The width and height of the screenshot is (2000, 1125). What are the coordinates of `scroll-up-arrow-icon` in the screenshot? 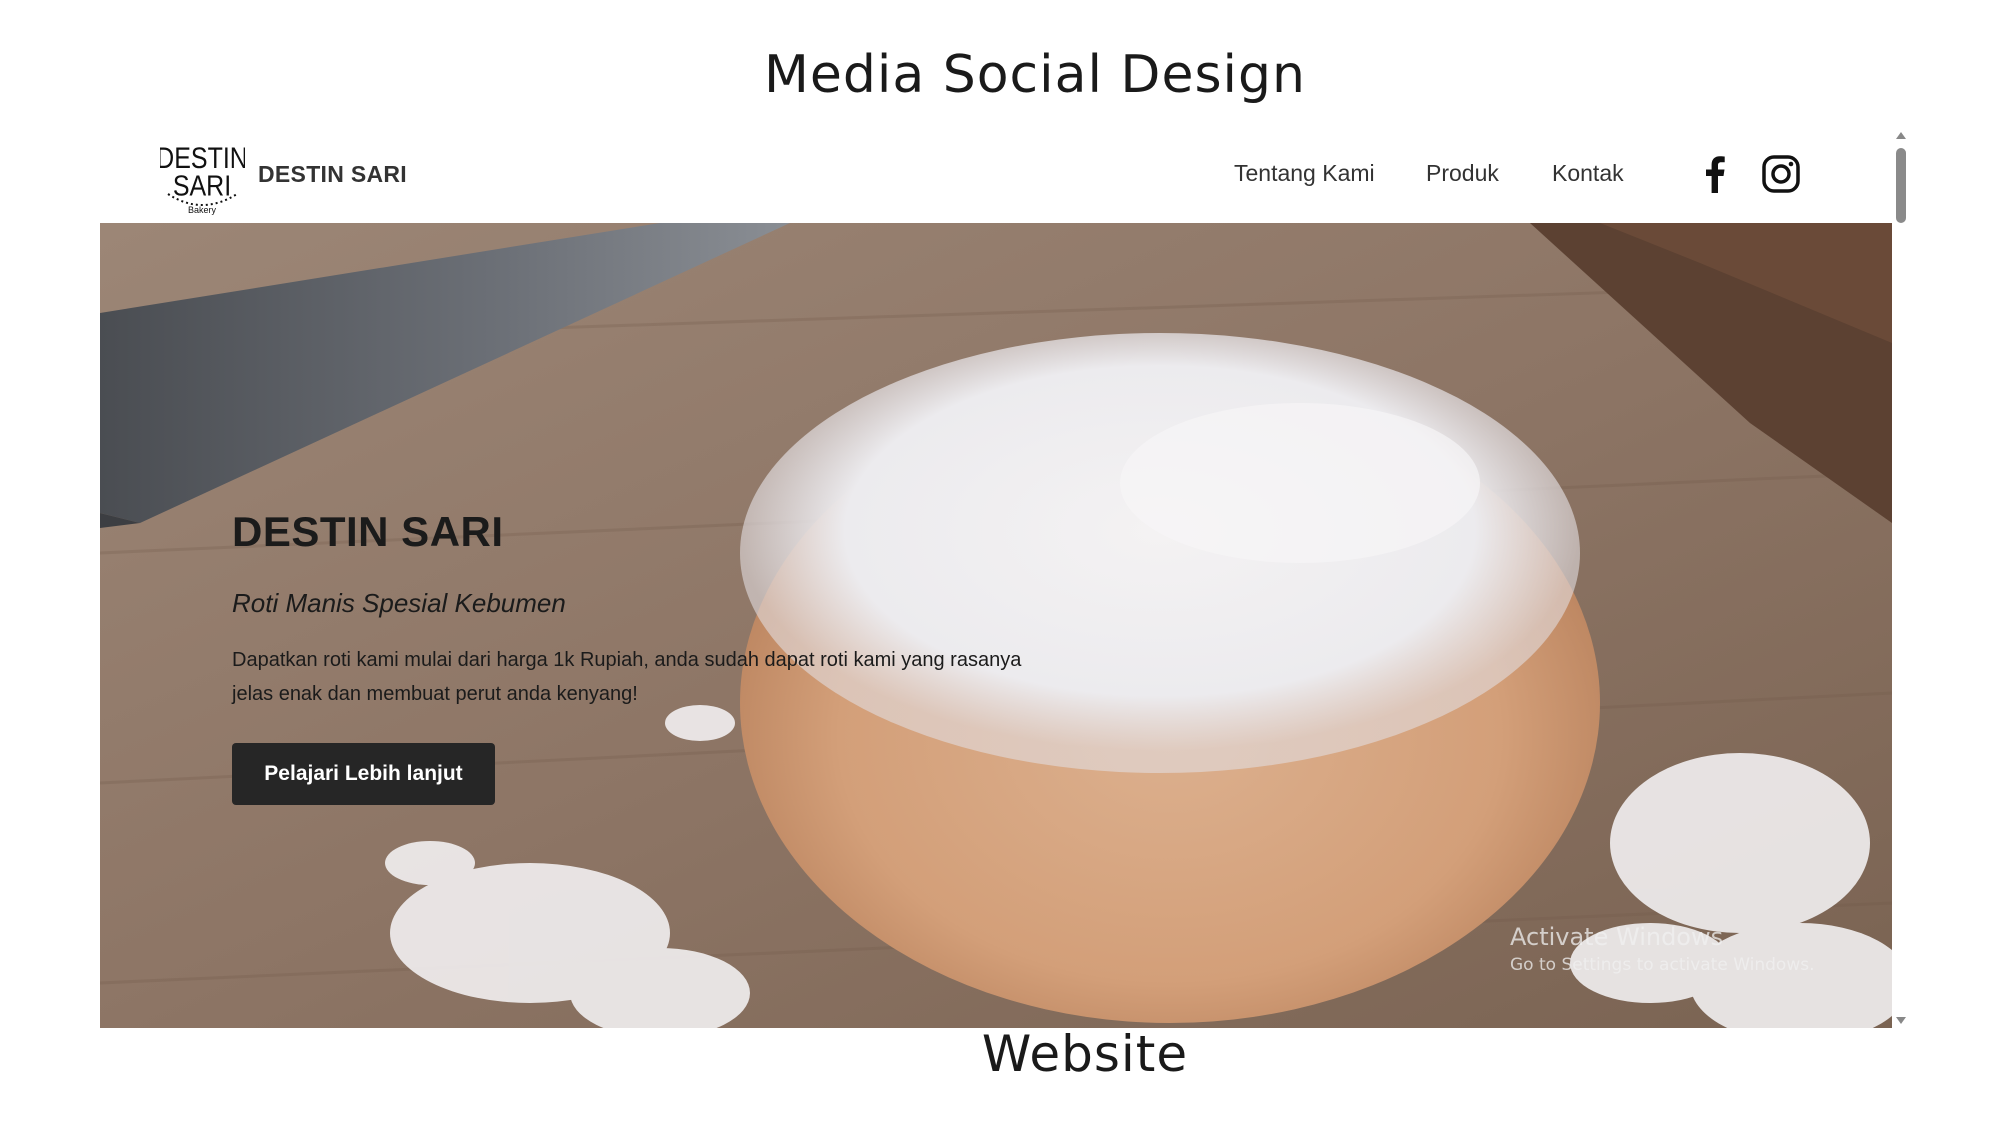 It's located at (1901, 135).